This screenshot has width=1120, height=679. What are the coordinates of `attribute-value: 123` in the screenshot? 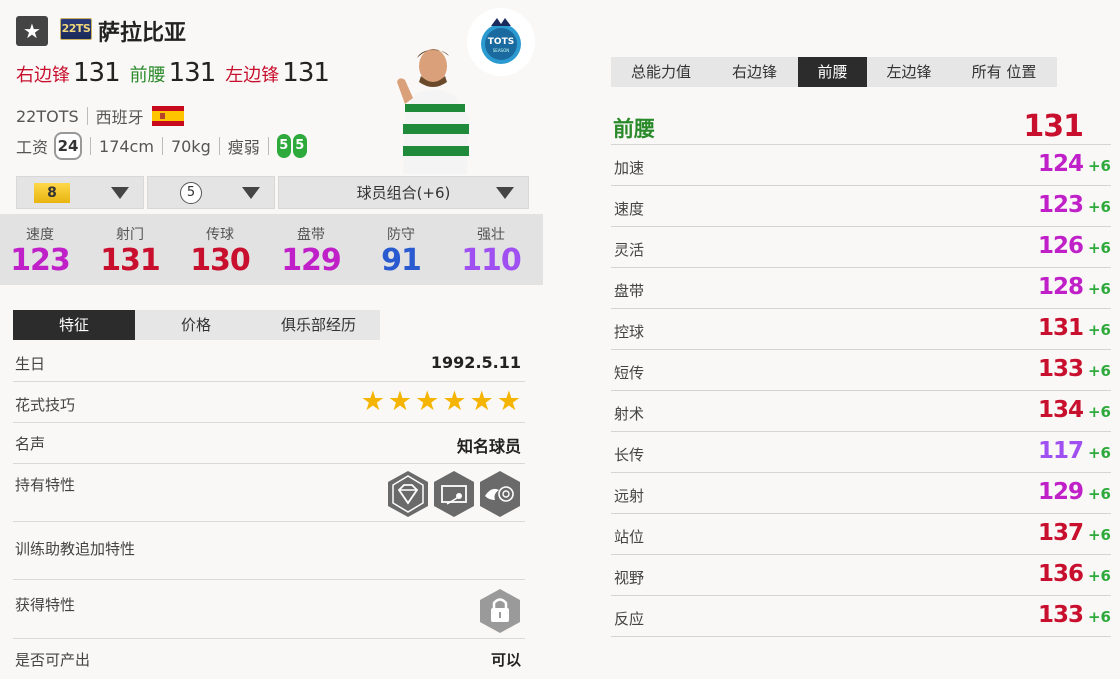 It's located at (1060, 205).